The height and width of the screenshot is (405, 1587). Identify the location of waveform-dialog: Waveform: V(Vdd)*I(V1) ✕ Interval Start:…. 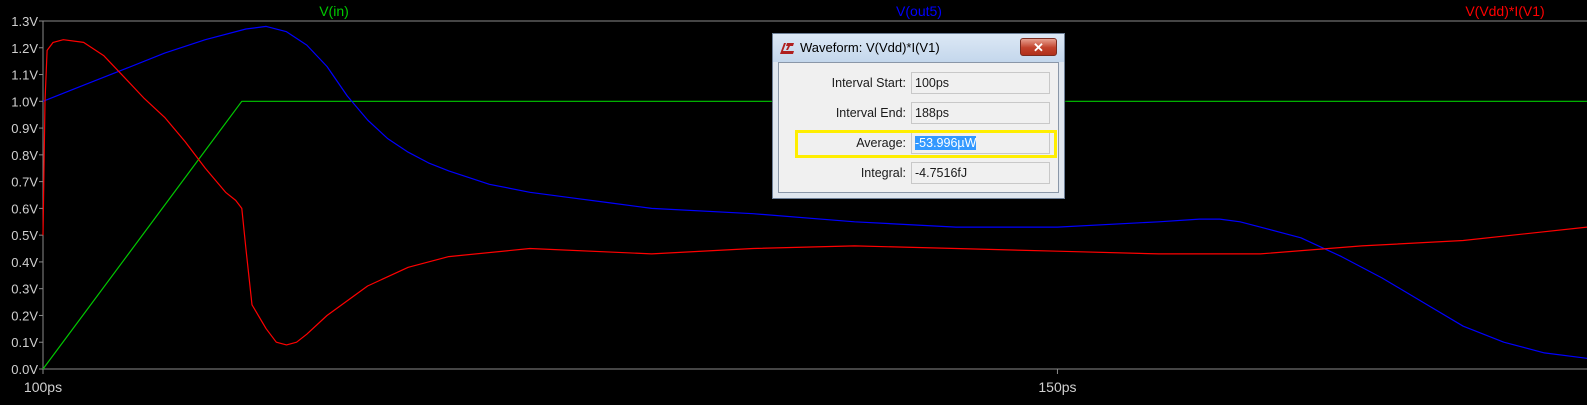
(918, 116).